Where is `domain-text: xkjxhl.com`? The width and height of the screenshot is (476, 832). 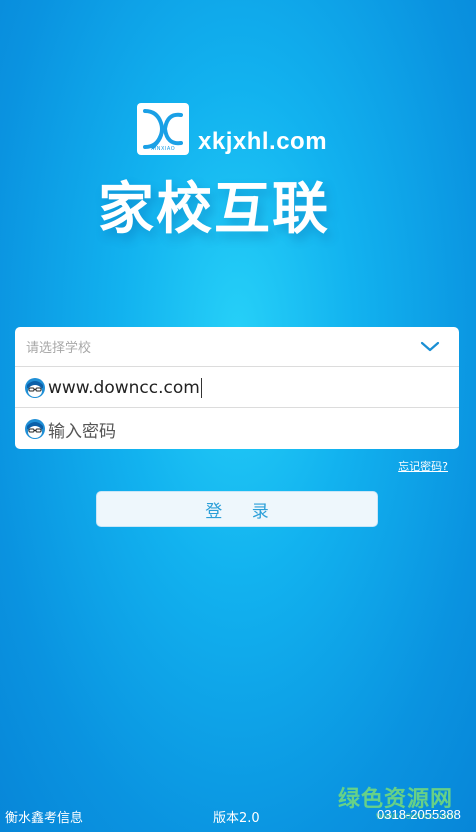
domain-text: xkjxhl.com is located at coordinates (263, 141).